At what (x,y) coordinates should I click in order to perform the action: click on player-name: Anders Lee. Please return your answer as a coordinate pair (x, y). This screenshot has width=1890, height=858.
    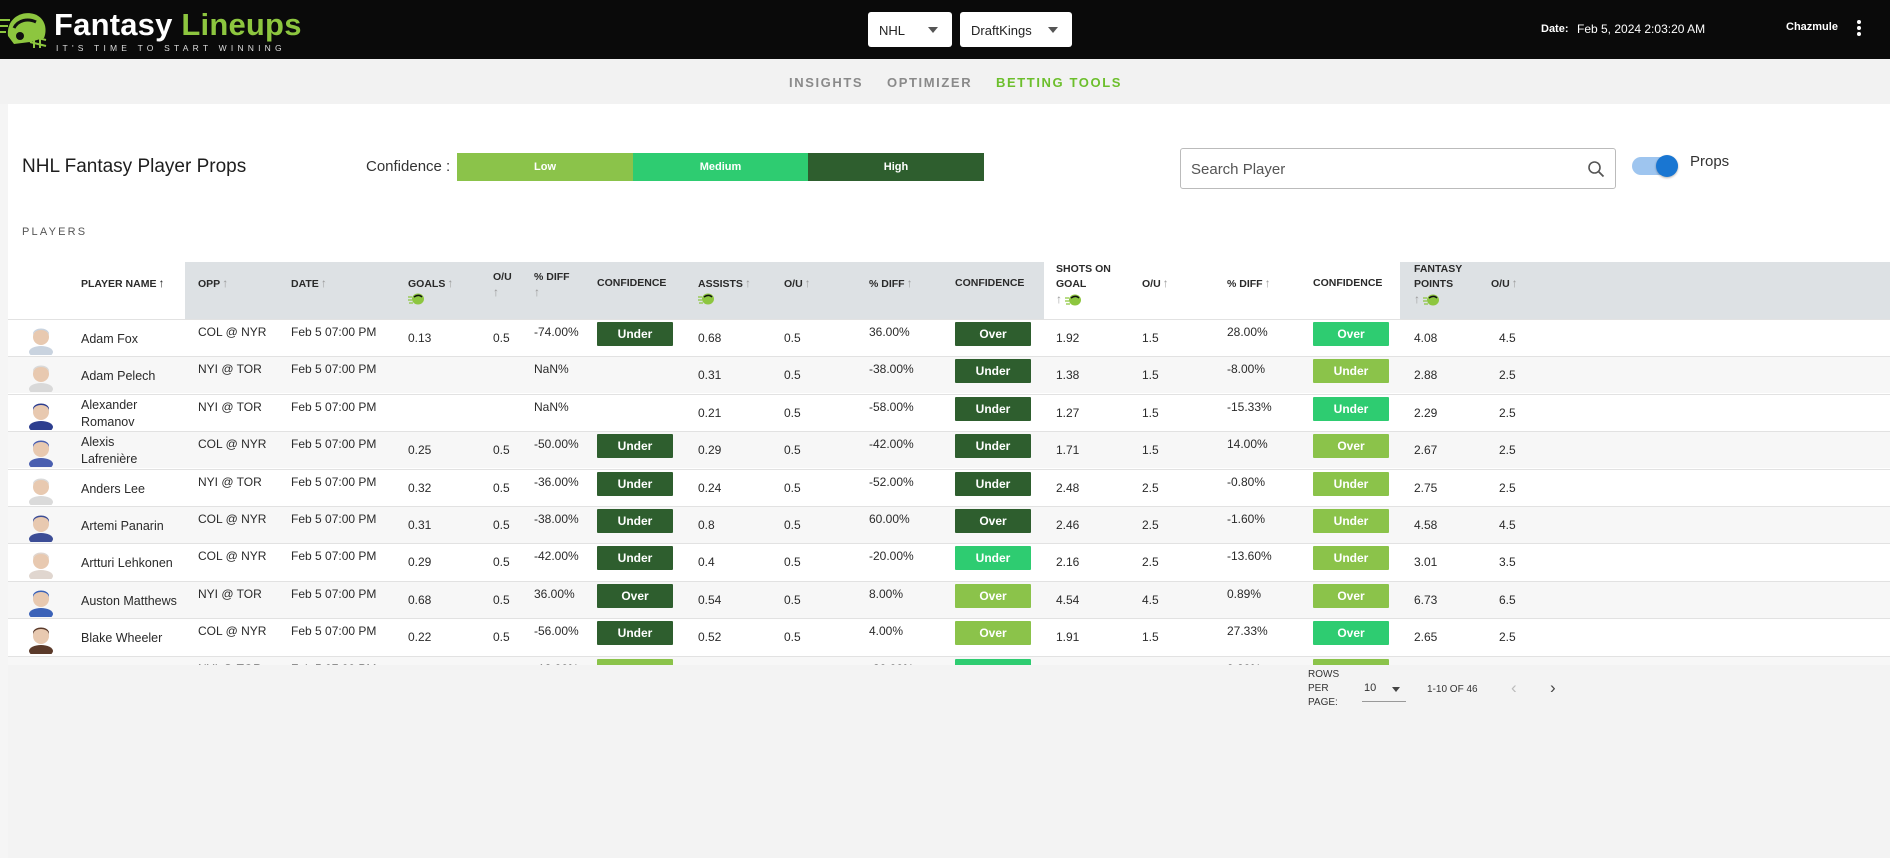
    Looking at the image, I should click on (113, 489).